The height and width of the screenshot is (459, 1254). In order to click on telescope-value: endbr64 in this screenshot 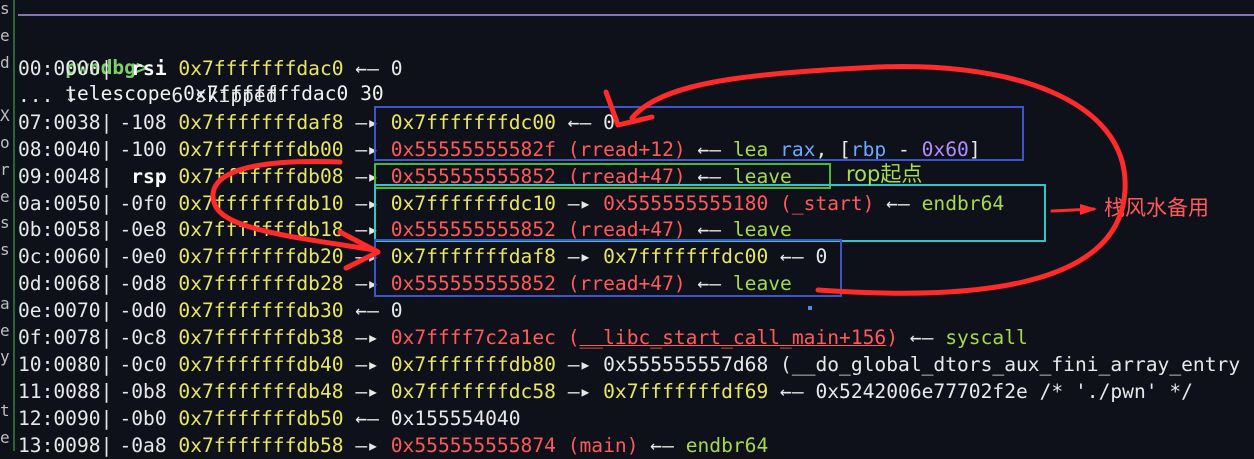, I will do `click(727, 445)`.